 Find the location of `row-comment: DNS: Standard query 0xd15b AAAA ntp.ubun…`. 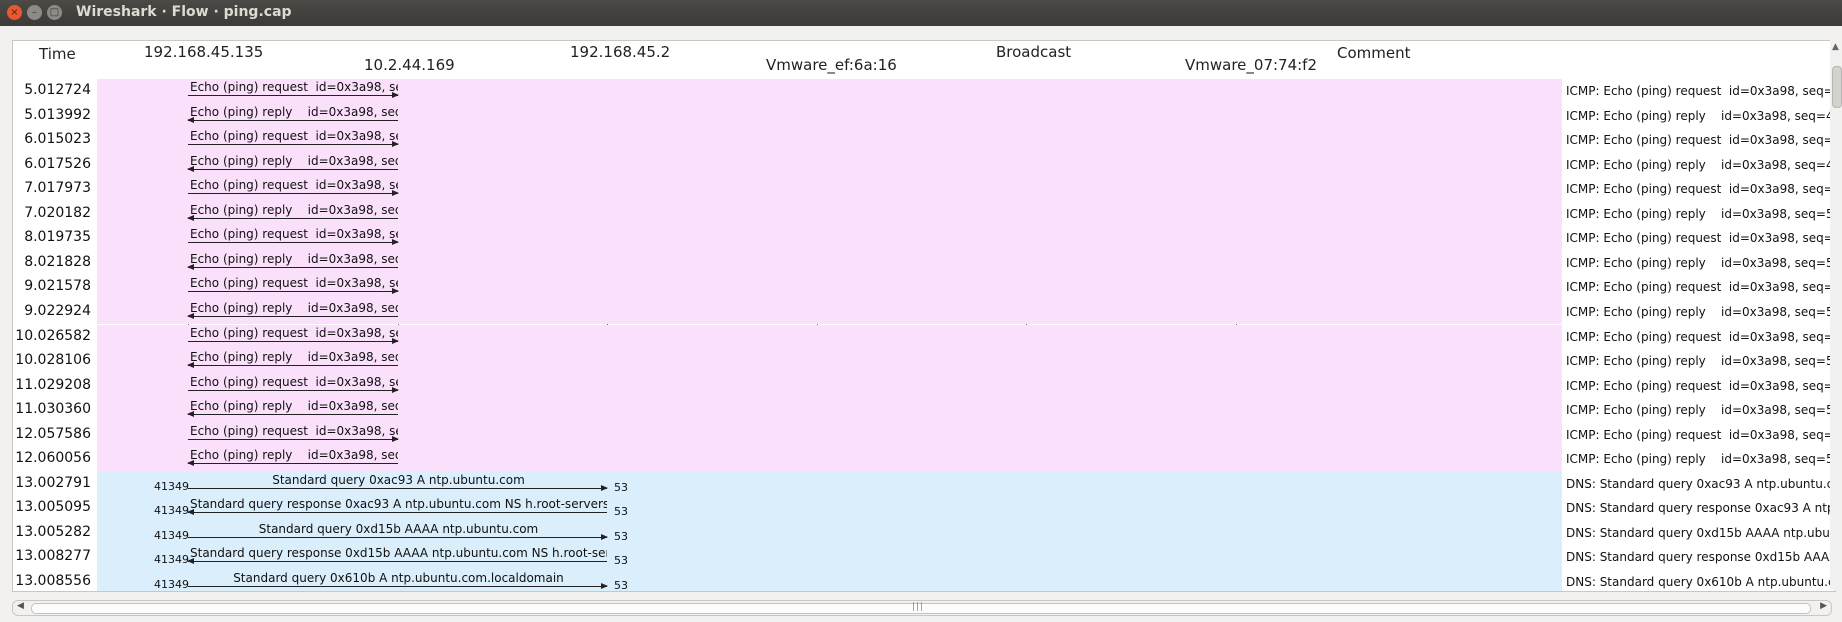

row-comment: DNS: Standard query 0xd15b AAAA ntp.ubun… is located at coordinates (1699, 532).